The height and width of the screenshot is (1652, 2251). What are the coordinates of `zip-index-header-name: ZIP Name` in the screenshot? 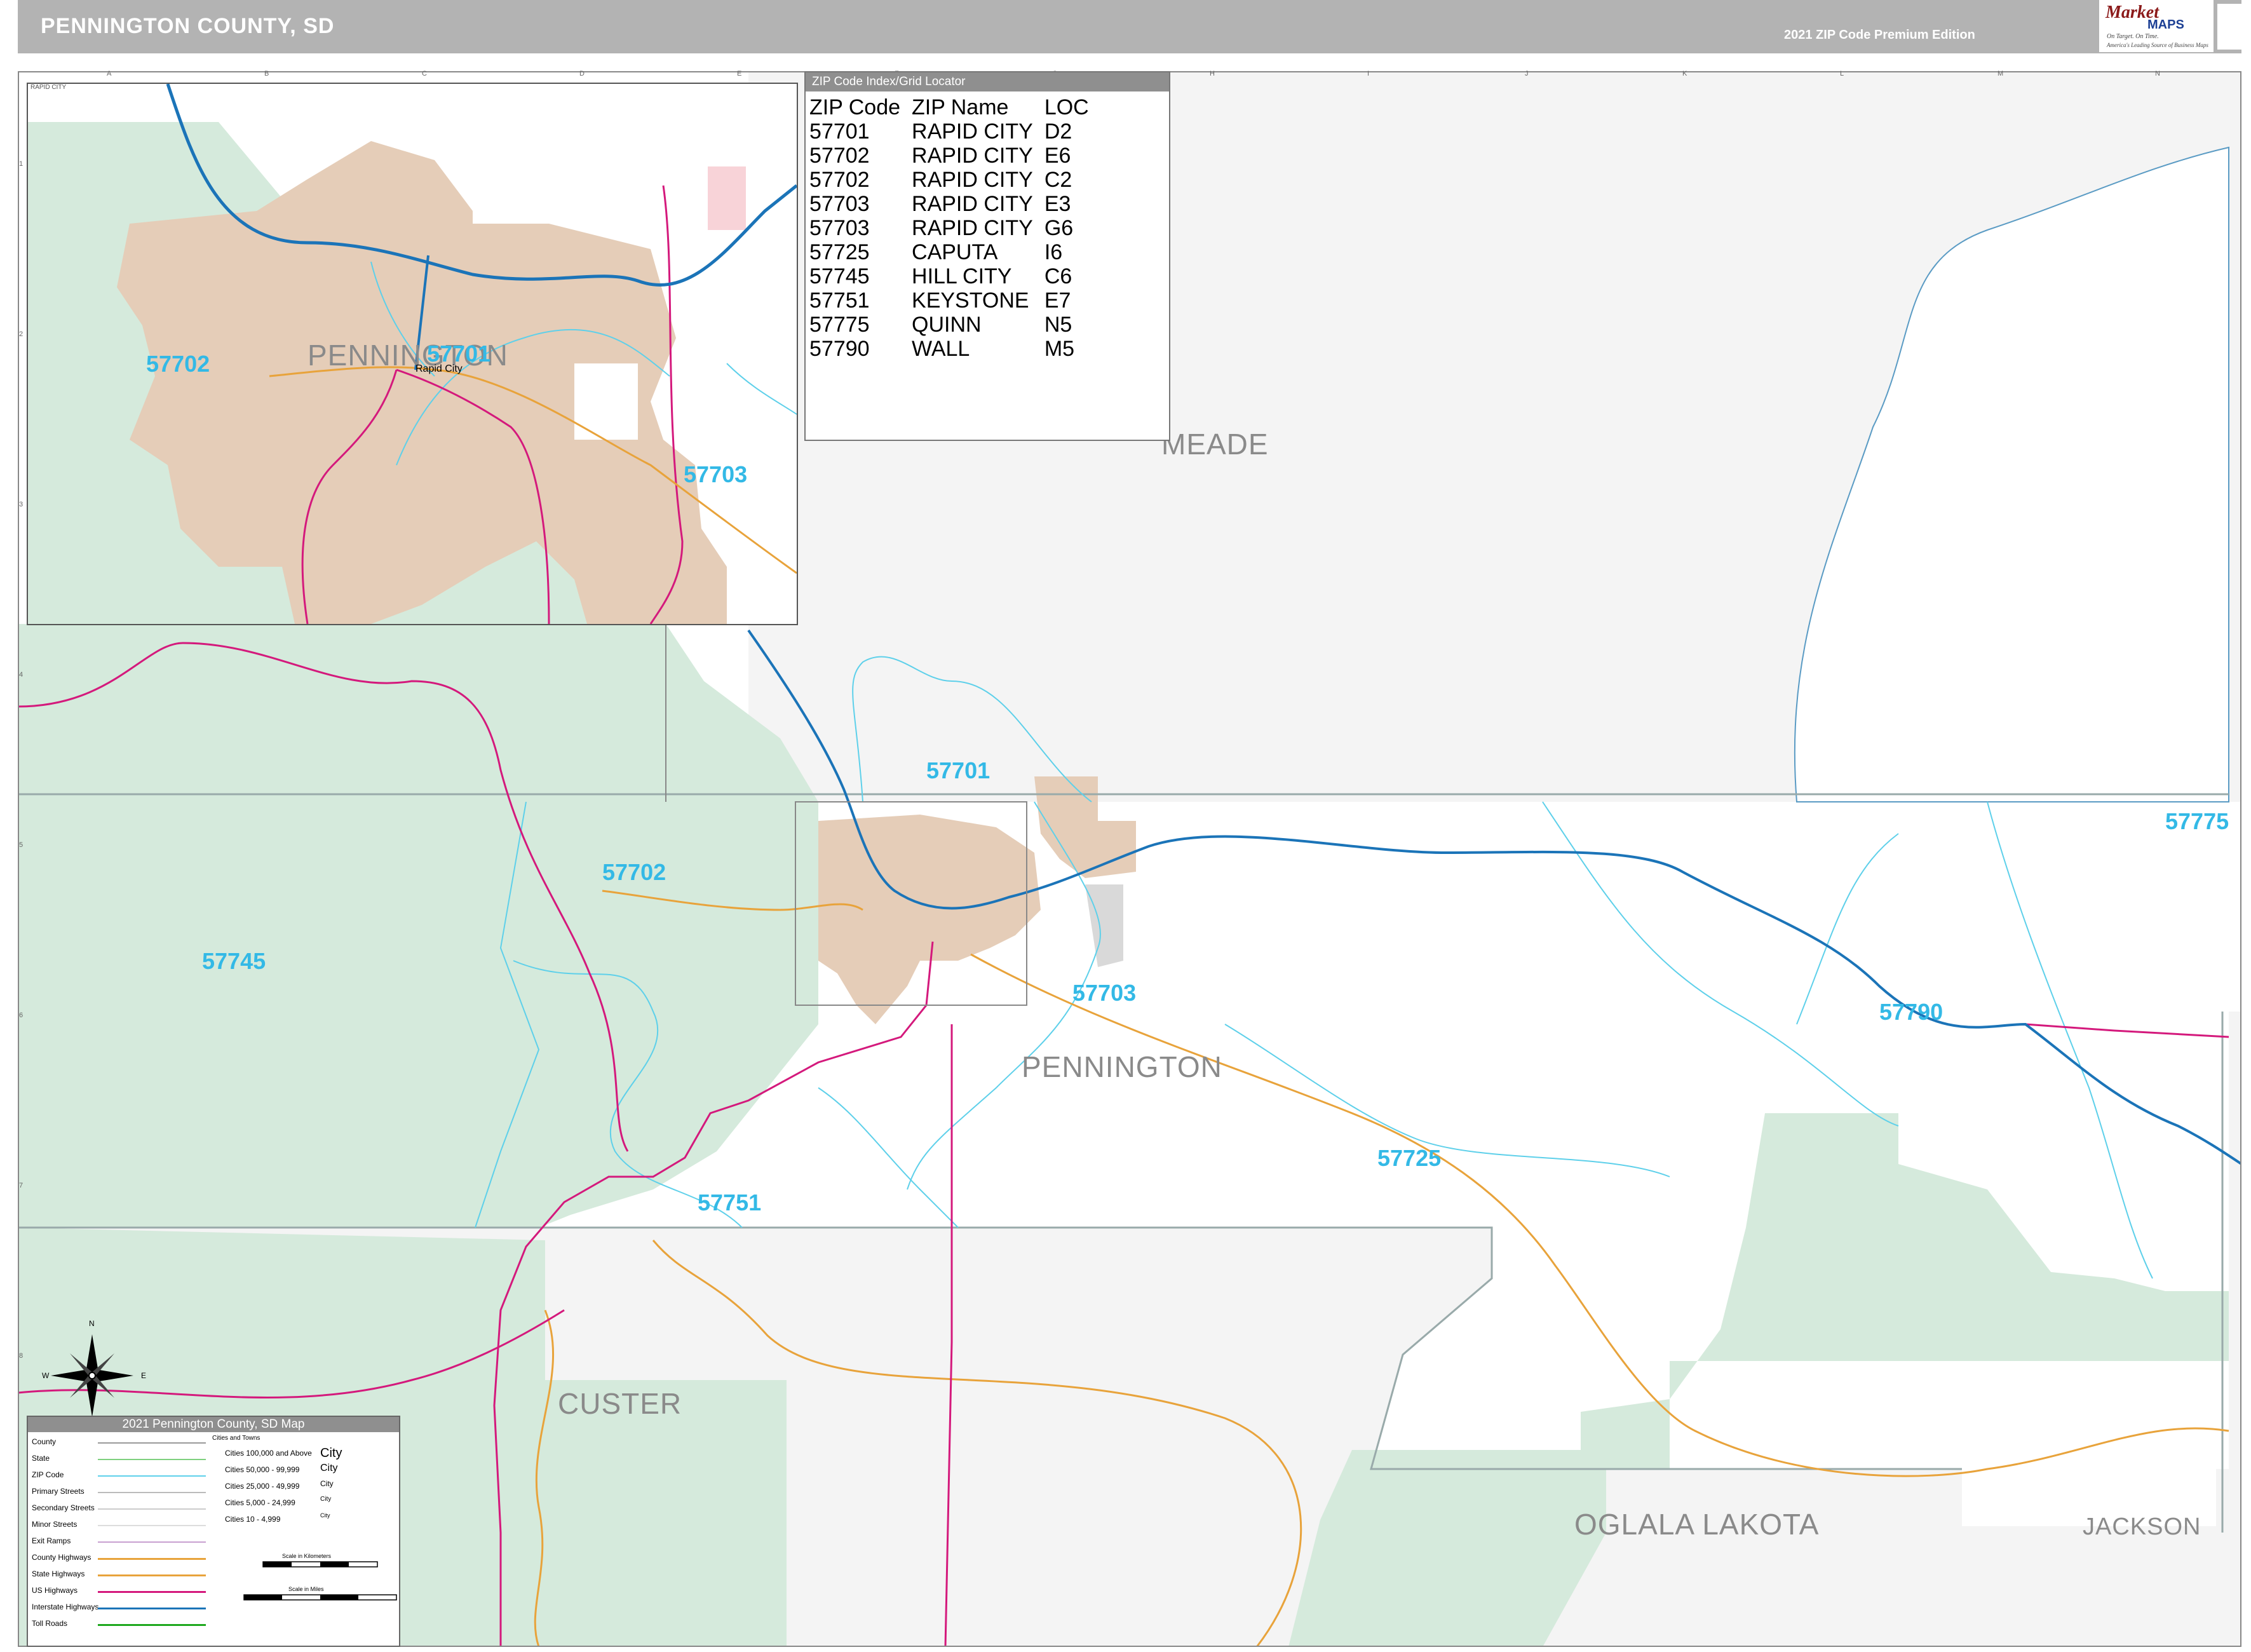 It's located at (960, 107).